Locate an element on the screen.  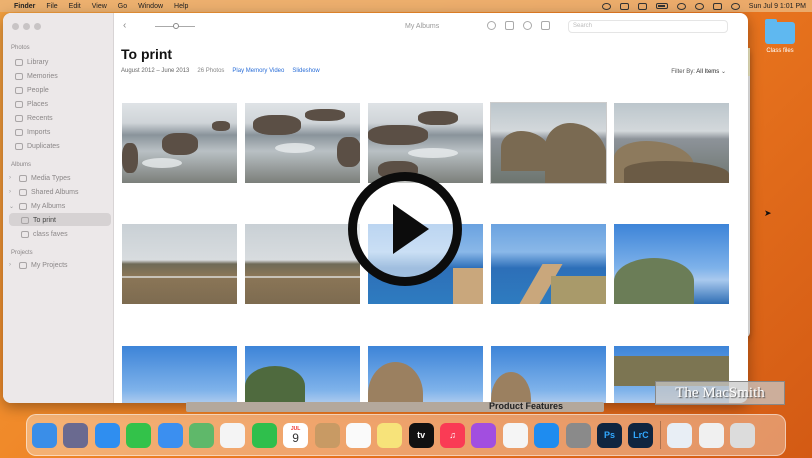
filter-value: All Items is located at coordinates (708, 72).